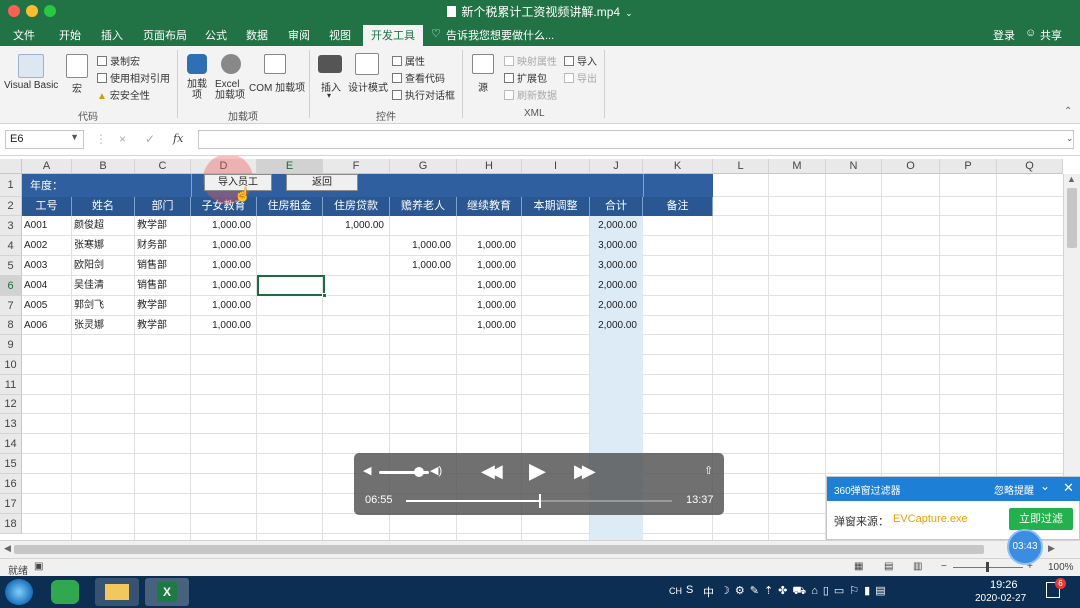  Describe the element at coordinates (77, 66) in the screenshot. I see `macro-icon` at that location.